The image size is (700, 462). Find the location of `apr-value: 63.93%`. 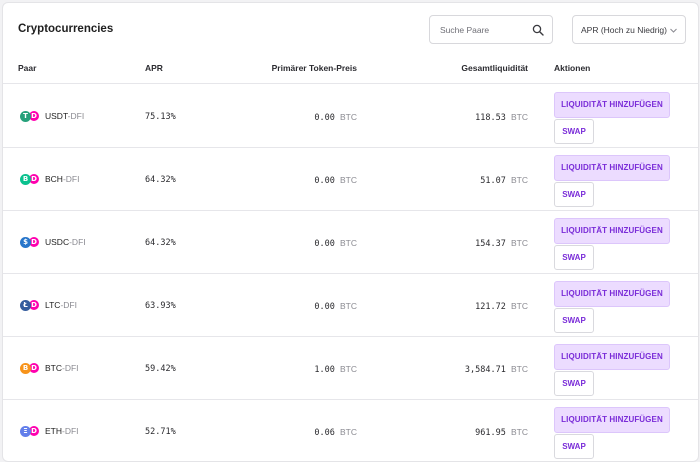

apr-value: 63.93% is located at coordinates (160, 306).